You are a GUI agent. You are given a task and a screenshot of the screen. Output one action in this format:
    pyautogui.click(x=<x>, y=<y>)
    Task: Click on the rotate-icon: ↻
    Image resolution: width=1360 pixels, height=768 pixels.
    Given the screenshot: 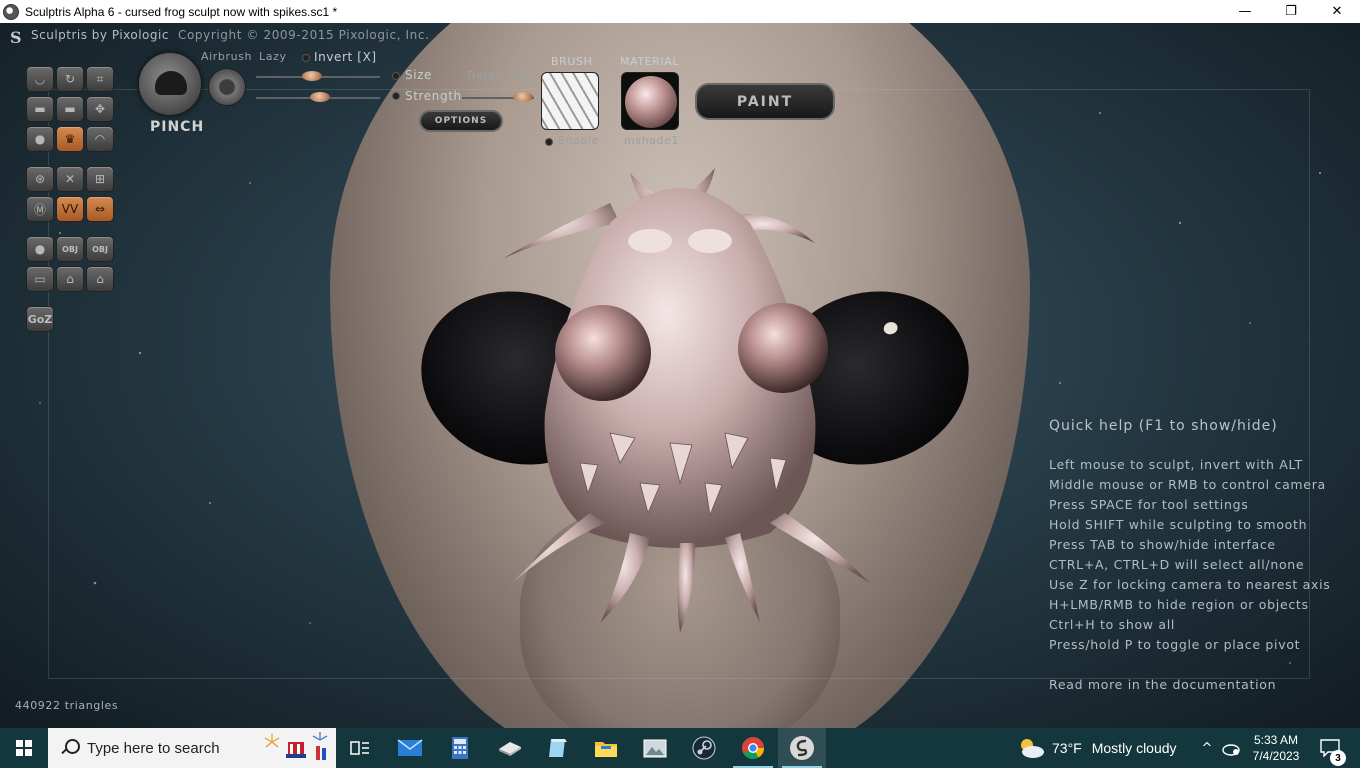 What is the action you would take?
    pyautogui.click(x=70, y=79)
    